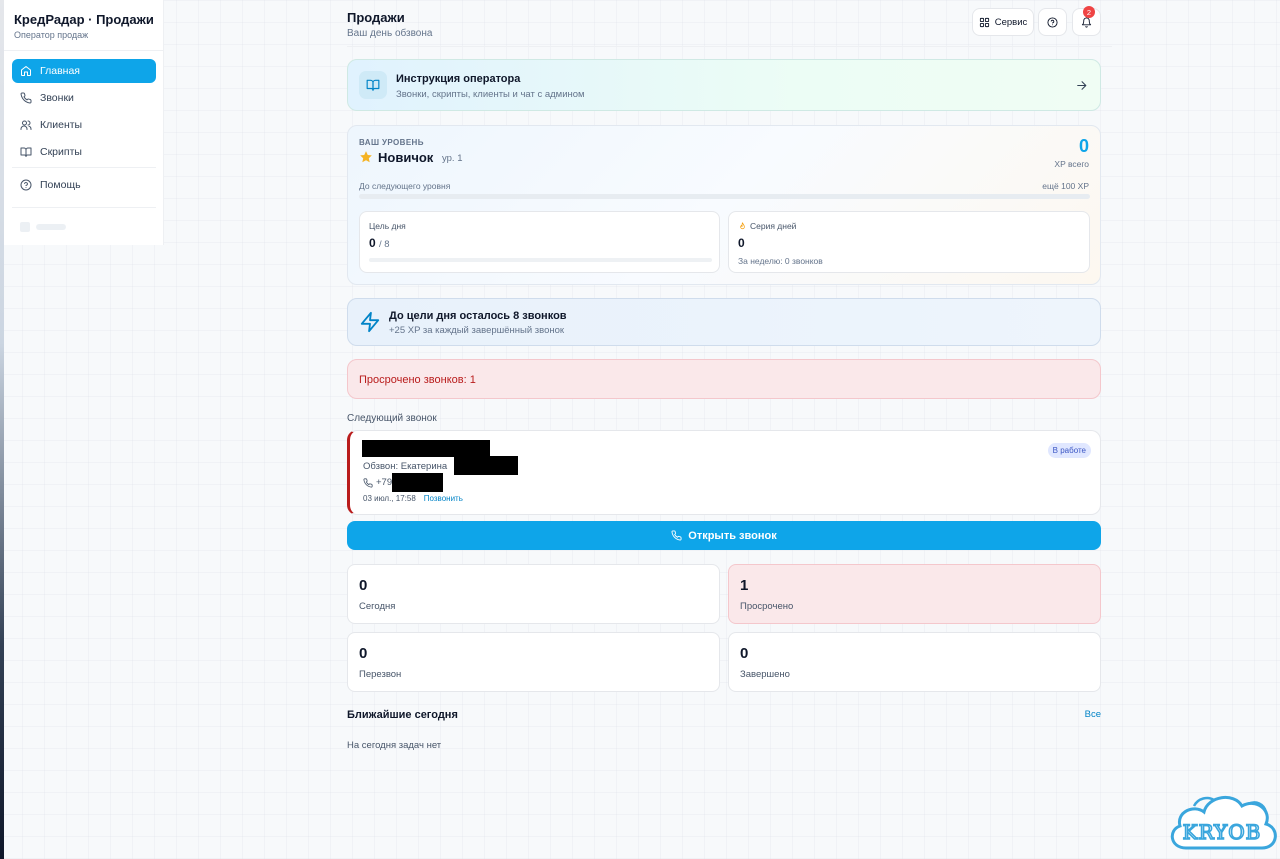  What do you see at coordinates (744, 585) in the screenshot?
I see `stat-value: 1` at bounding box center [744, 585].